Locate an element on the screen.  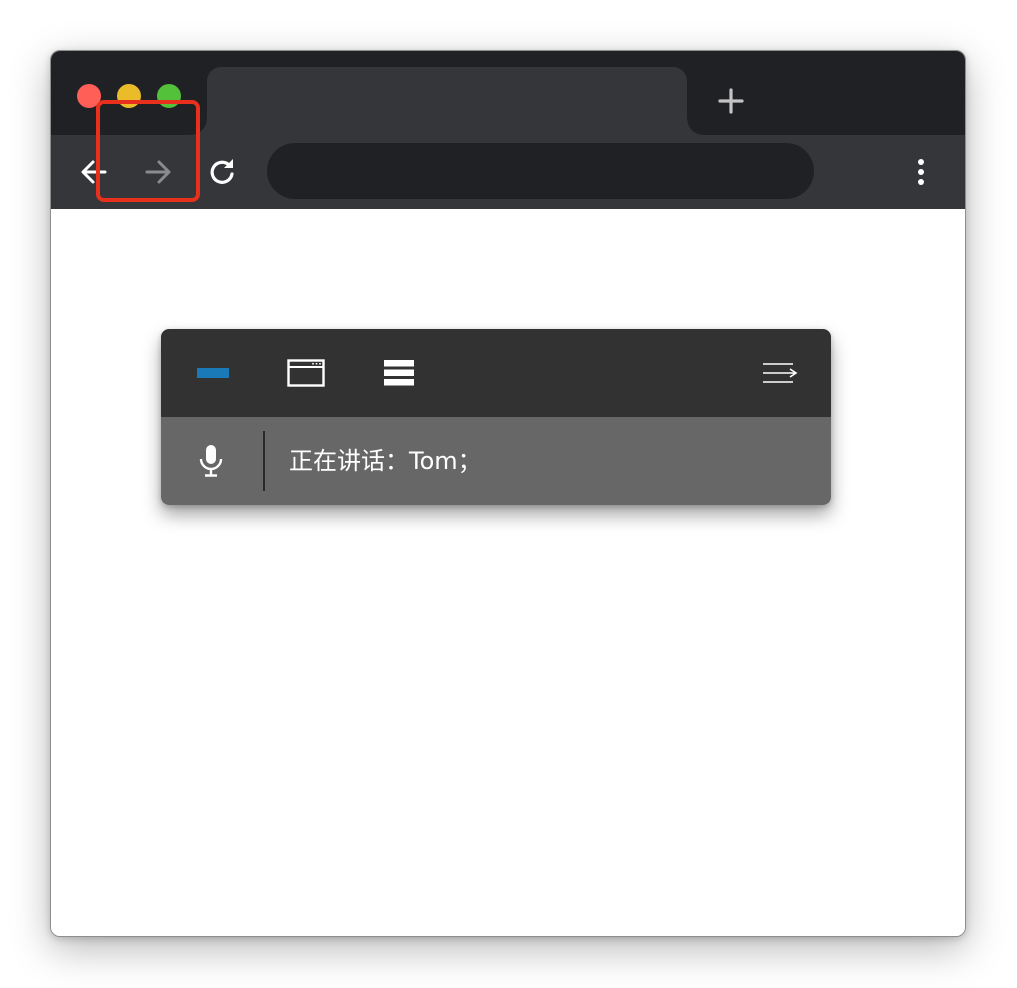
reload-button is located at coordinates (223, 172).